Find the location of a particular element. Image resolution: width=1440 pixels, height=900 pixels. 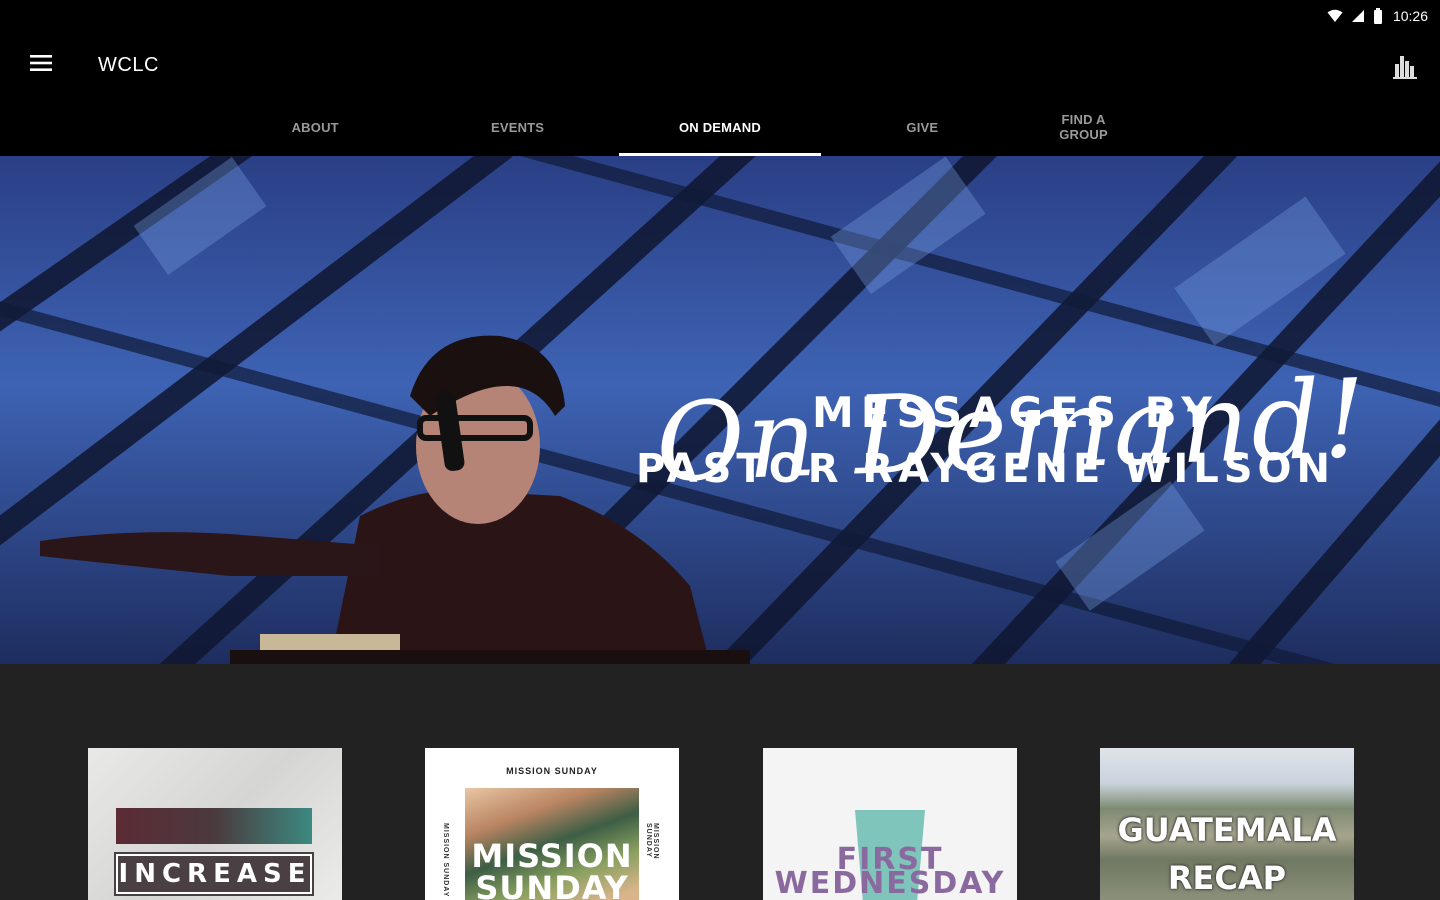

tab-about: ABOUT is located at coordinates (315, 127).